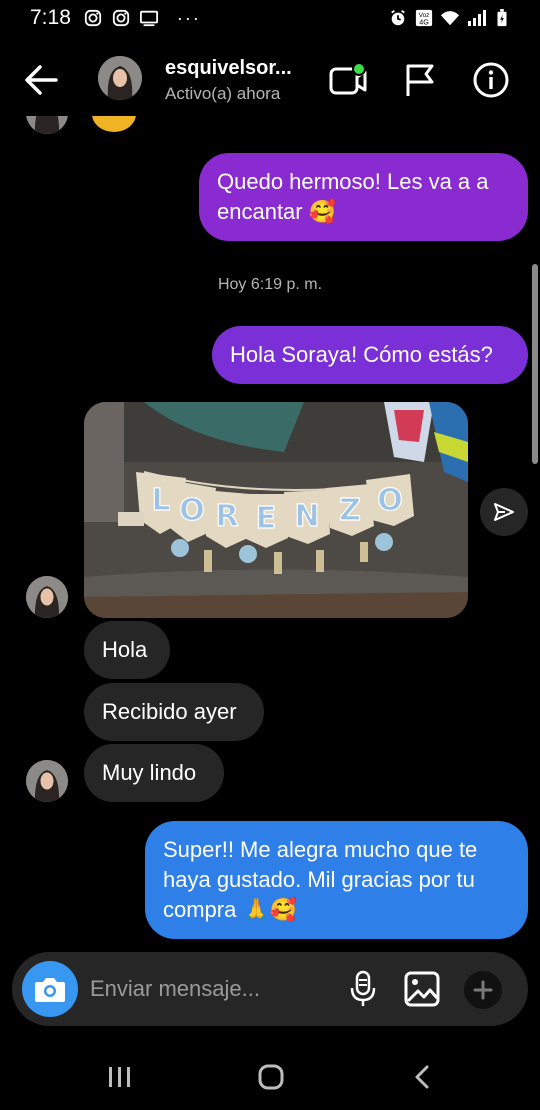  I want to click on message-input, so click(210, 989).